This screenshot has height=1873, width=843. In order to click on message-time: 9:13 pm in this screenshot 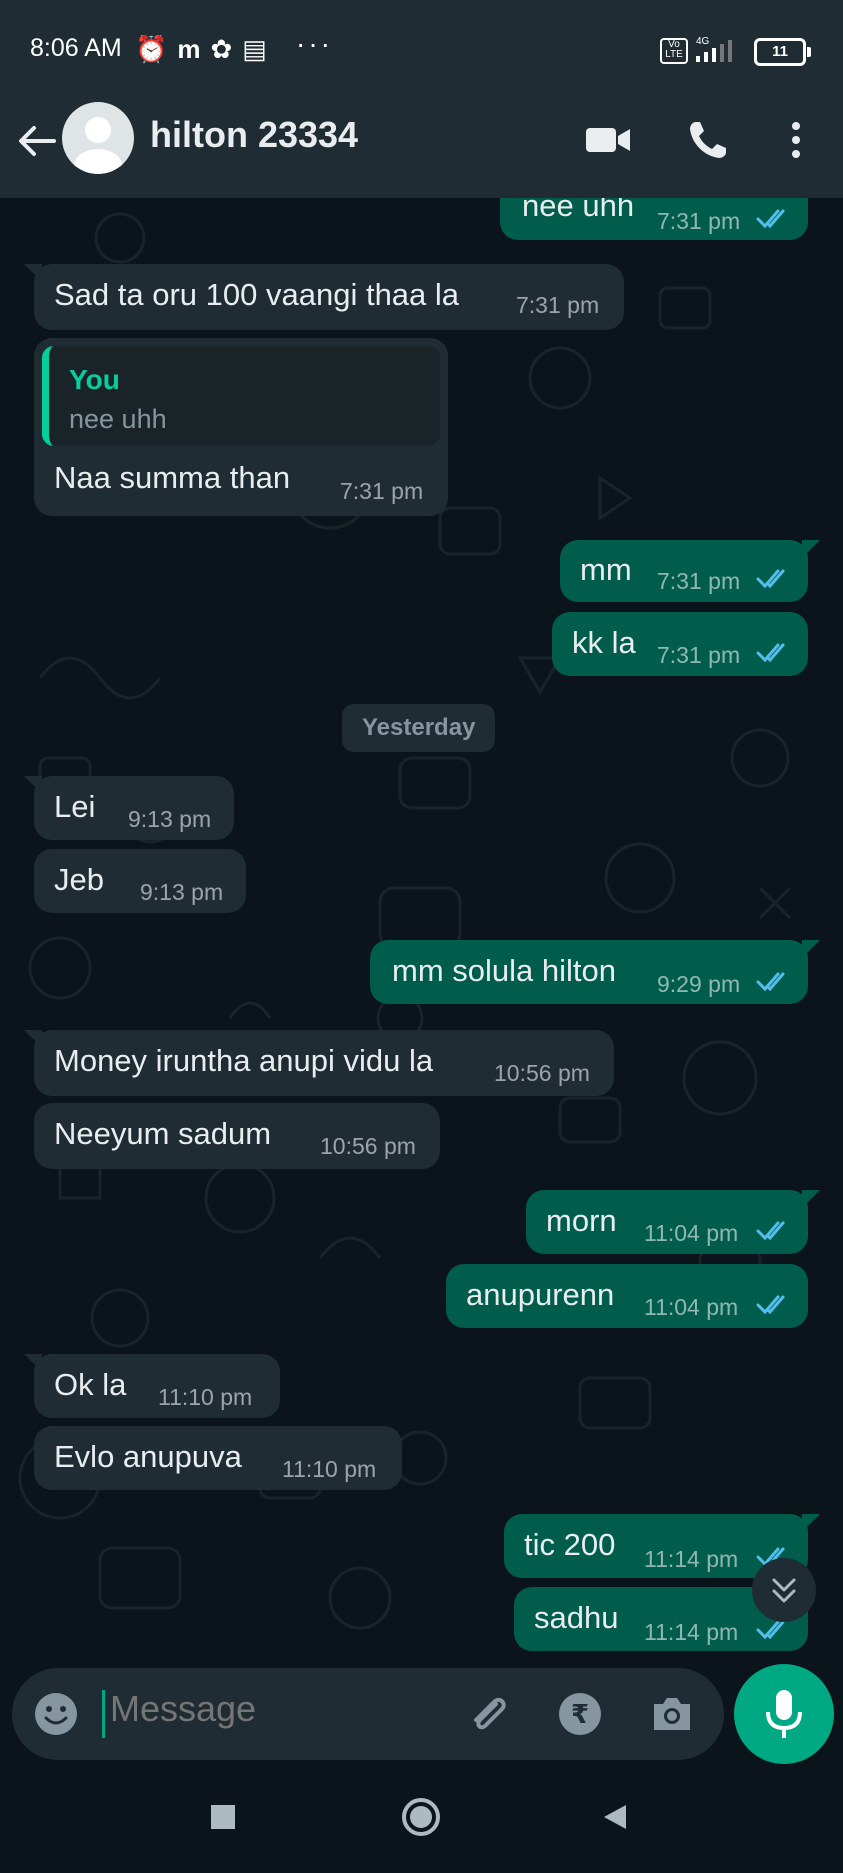, I will do `click(182, 892)`.